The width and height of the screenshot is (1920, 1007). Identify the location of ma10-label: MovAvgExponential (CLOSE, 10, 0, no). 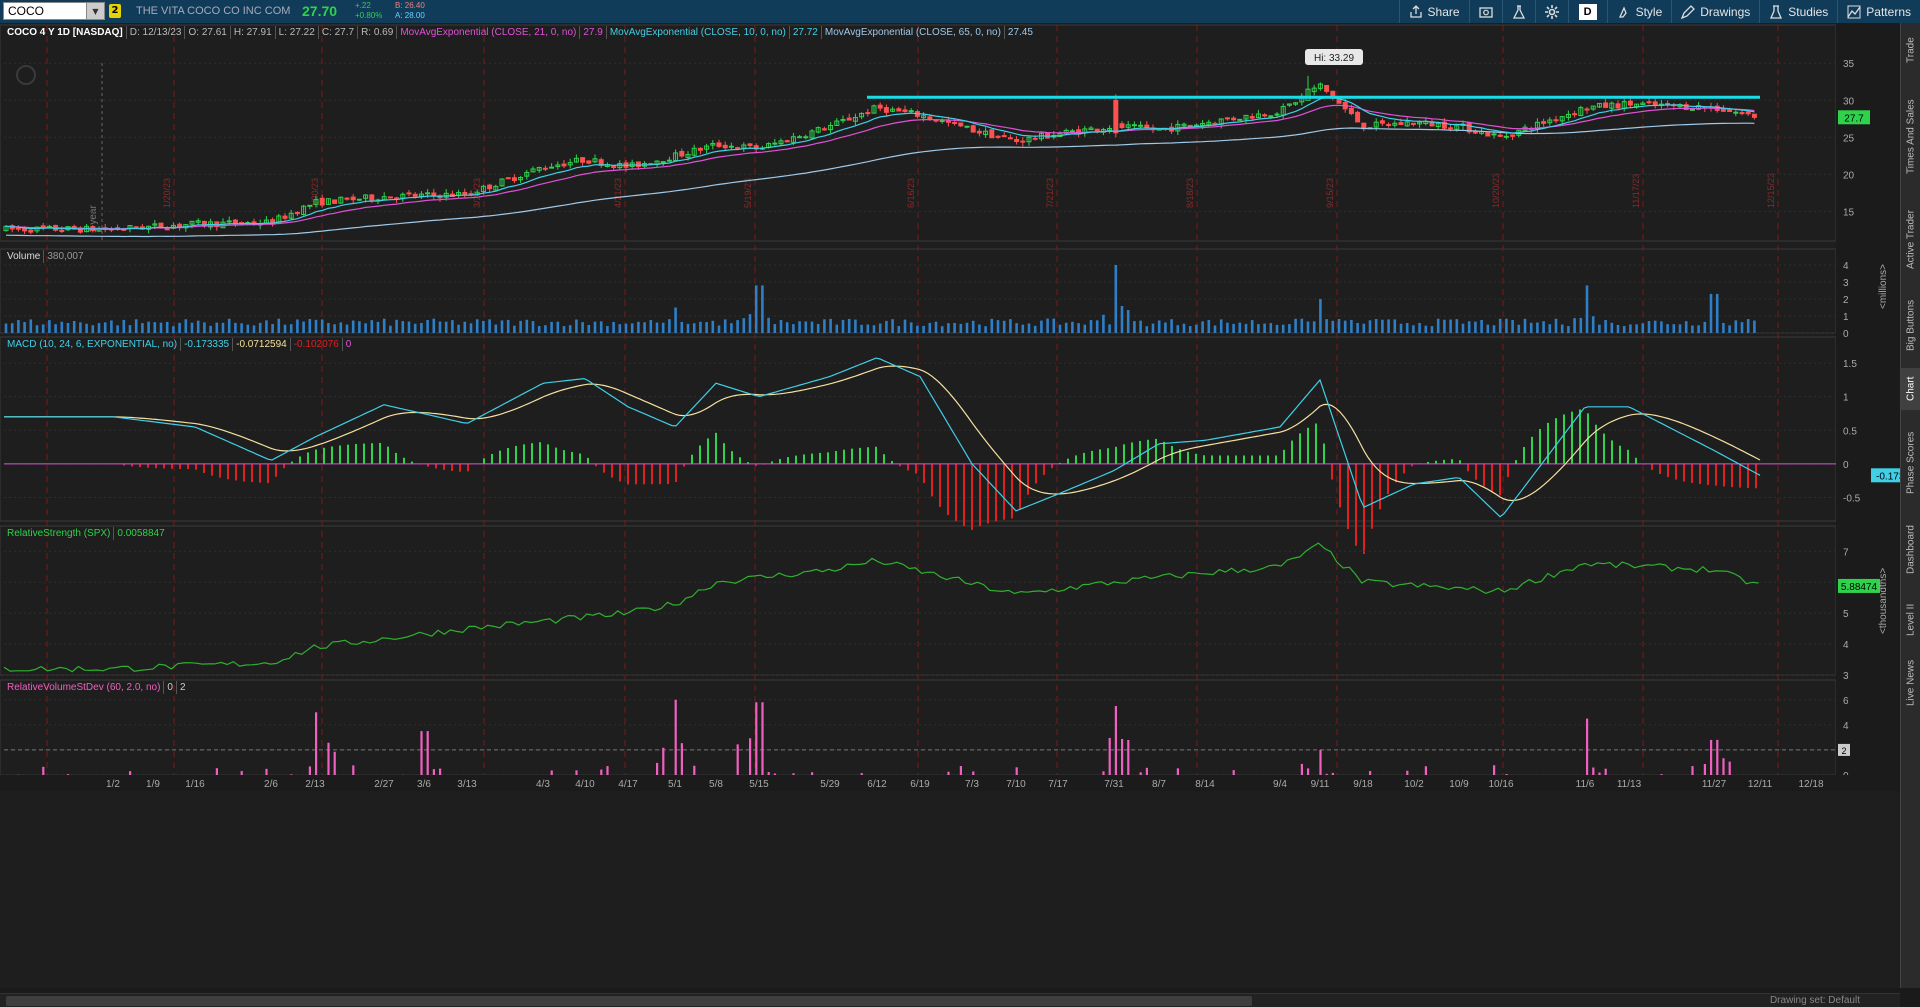
(698, 32).